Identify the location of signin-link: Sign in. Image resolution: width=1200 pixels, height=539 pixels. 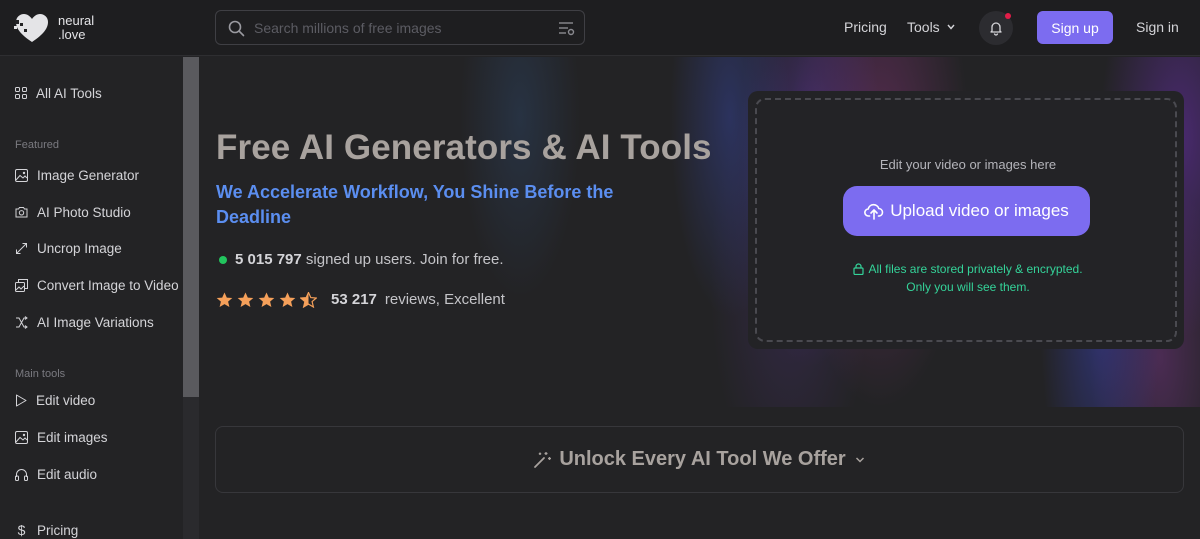
(1157, 27).